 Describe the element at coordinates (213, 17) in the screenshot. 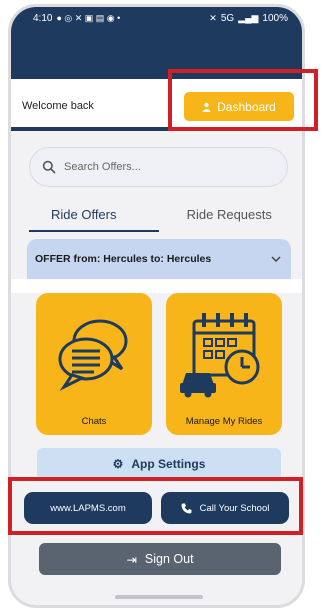

I see `mute-icon: ✕` at that location.